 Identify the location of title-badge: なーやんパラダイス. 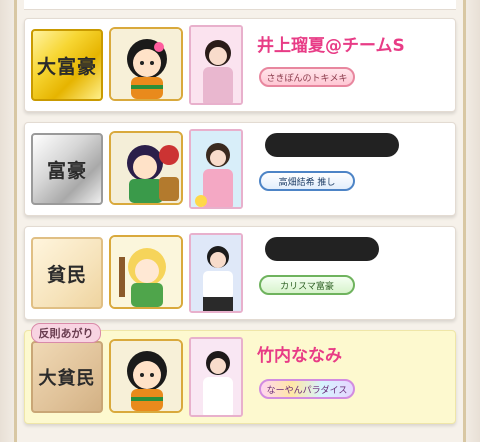
(307, 389).